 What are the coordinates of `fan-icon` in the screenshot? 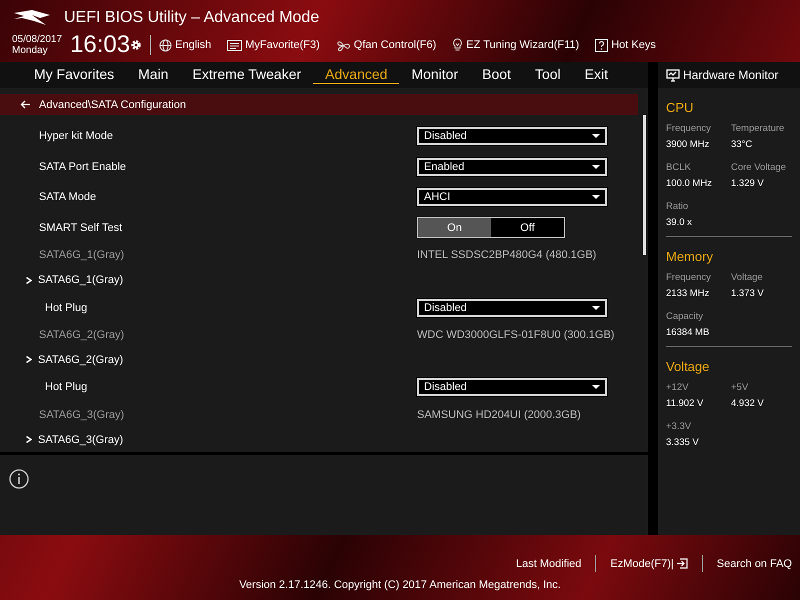 It's located at (343, 45).